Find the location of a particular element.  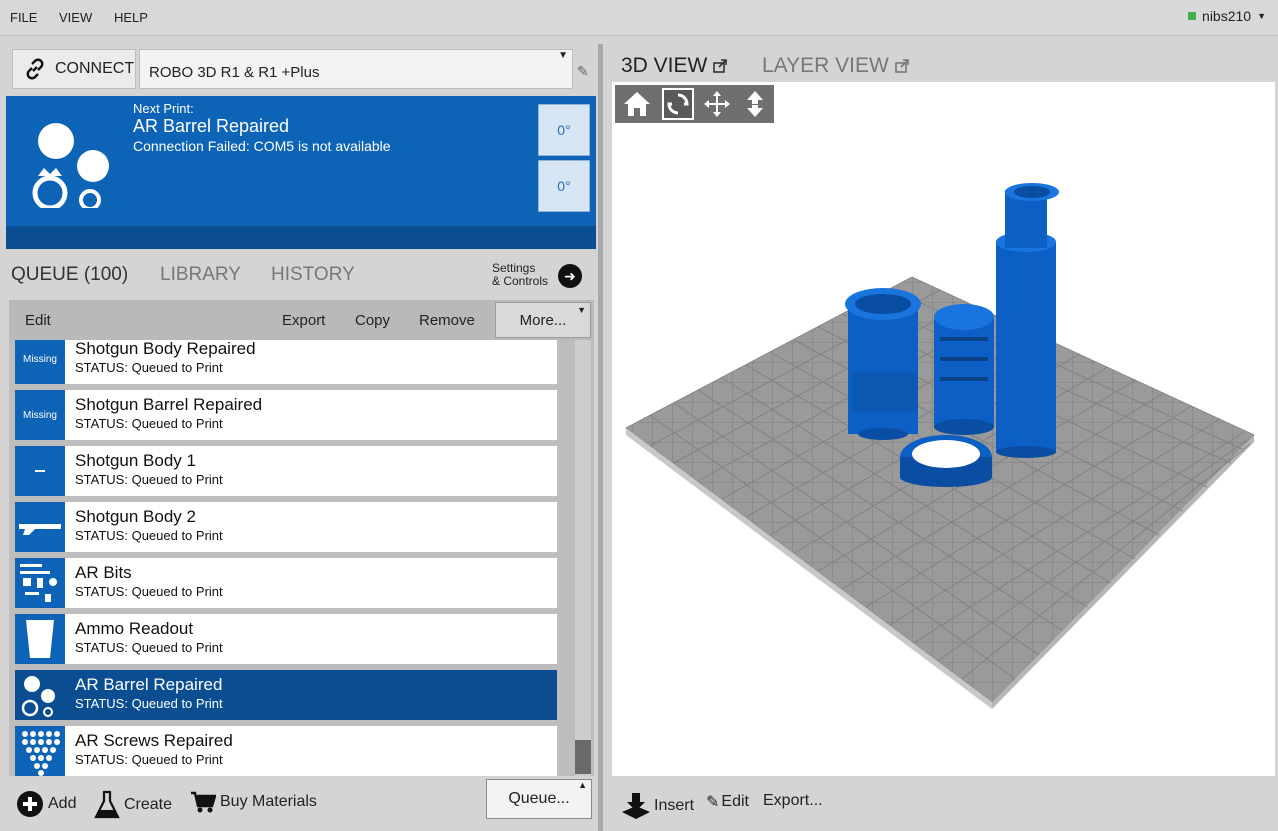

create-button: Create is located at coordinates (133, 805).